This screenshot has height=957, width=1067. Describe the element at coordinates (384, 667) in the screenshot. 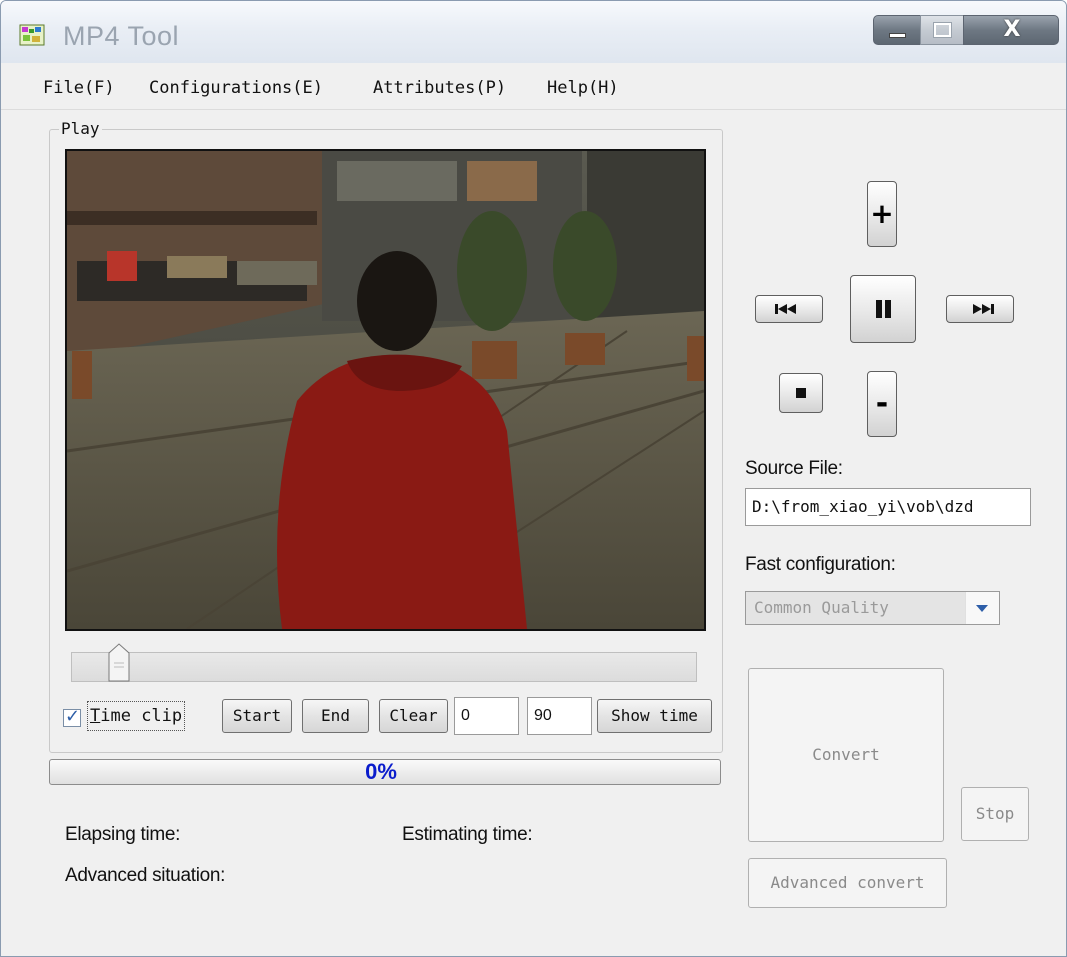

I see `seek-slider-track` at that location.